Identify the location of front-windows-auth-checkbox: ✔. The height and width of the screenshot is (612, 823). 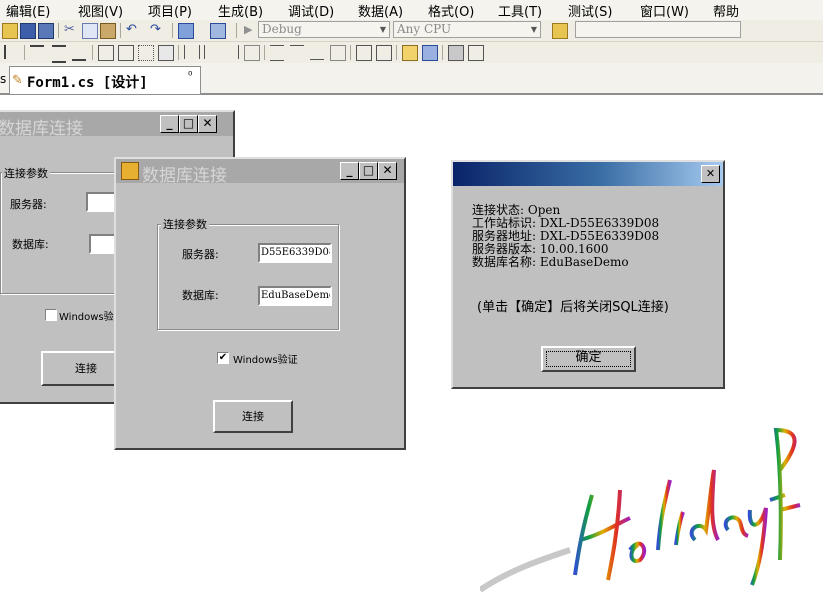
(223, 358).